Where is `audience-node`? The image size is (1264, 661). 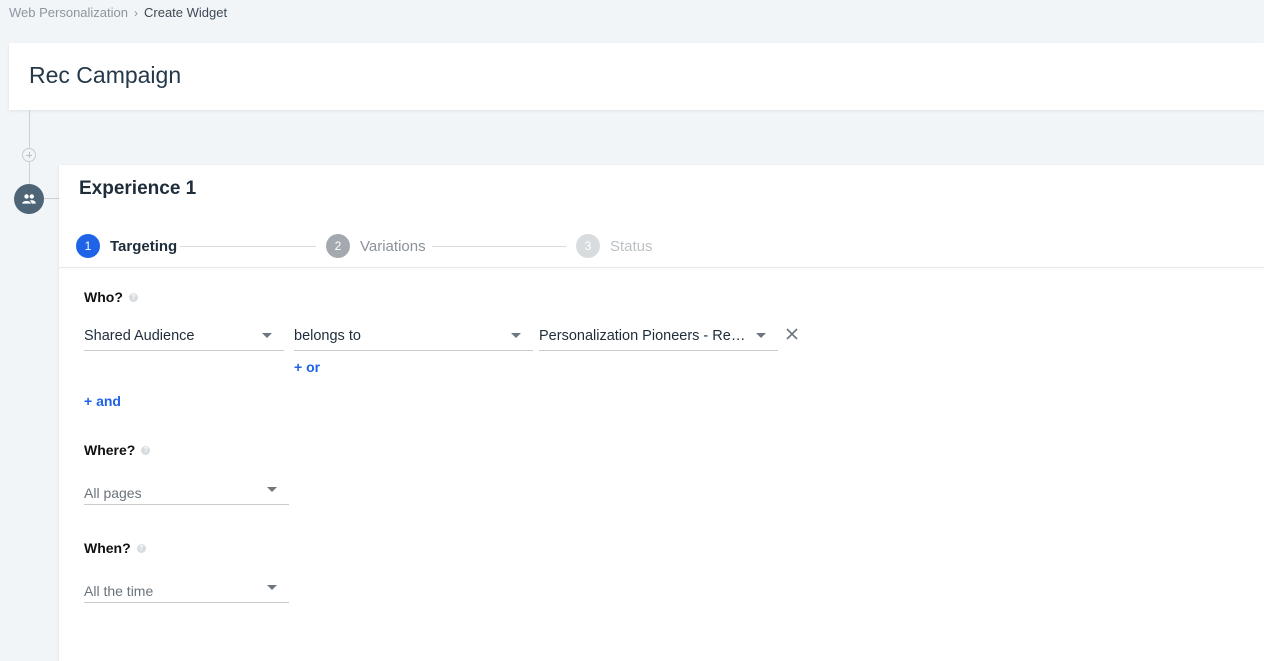 audience-node is located at coordinates (29, 199).